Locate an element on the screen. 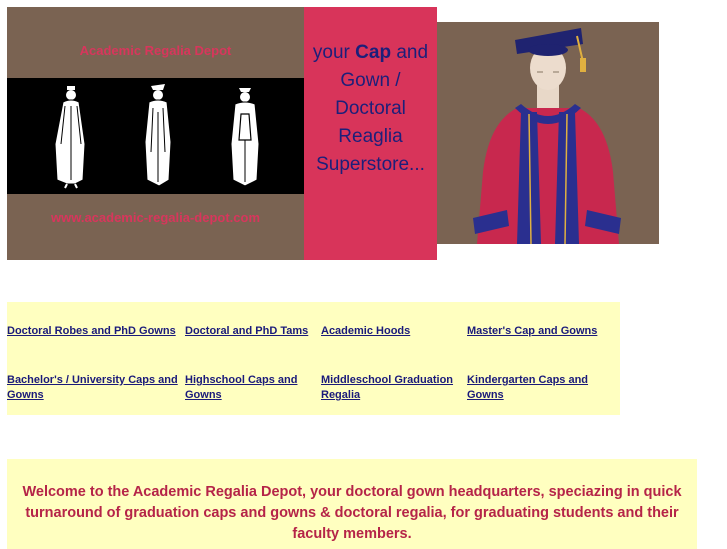 This screenshot has width=727, height=549. gown-silhouettes-strip is located at coordinates (155, 136).